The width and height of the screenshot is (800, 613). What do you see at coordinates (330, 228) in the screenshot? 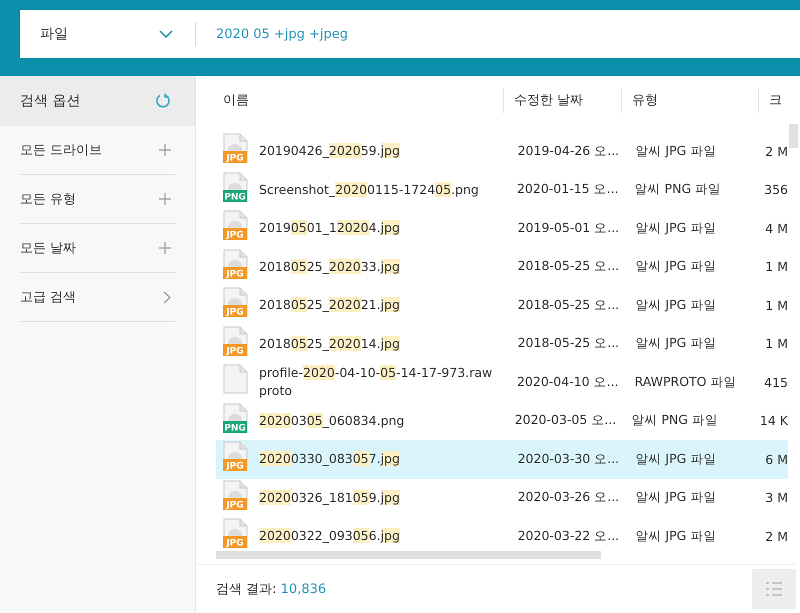
I see `file-name: 20190501_120204.jpg` at bounding box center [330, 228].